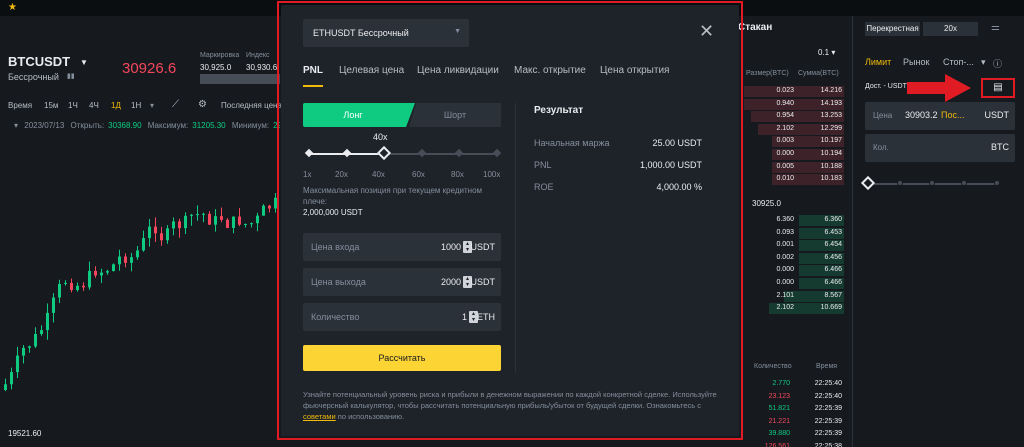  What do you see at coordinates (359, 115) in the screenshot?
I see `long-button: Лонг` at bounding box center [359, 115].